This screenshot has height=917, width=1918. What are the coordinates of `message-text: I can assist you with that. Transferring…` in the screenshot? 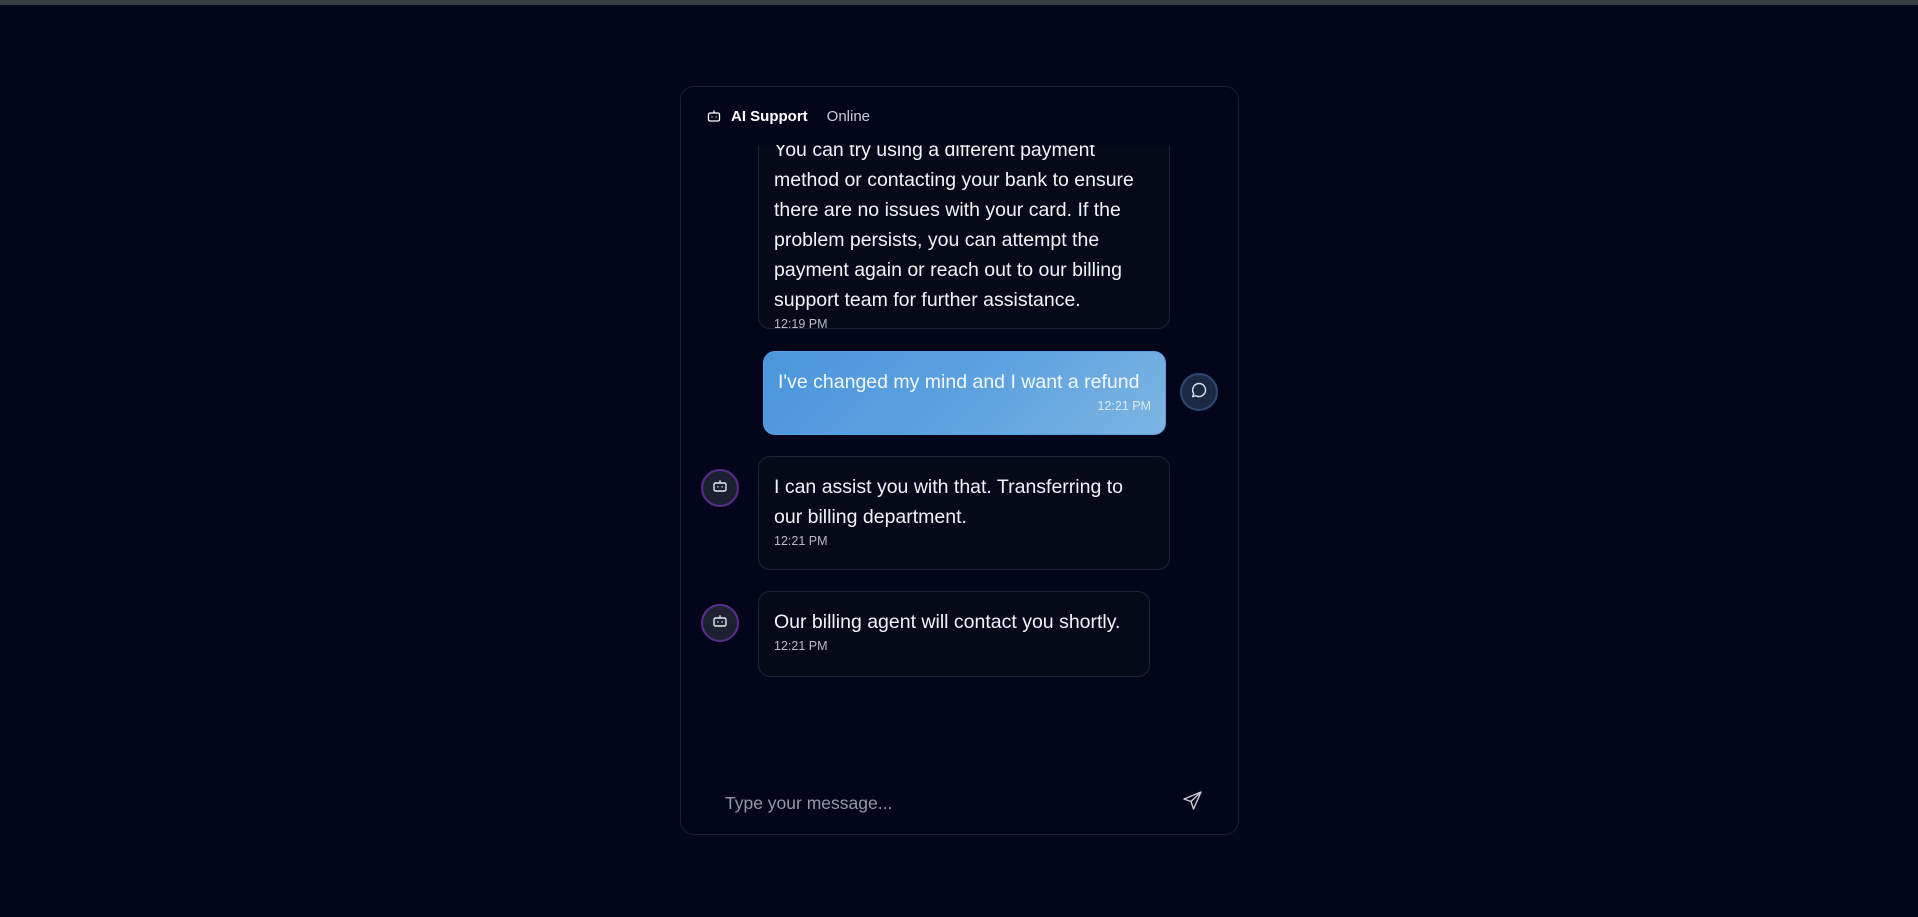 It's located at (948, 502).